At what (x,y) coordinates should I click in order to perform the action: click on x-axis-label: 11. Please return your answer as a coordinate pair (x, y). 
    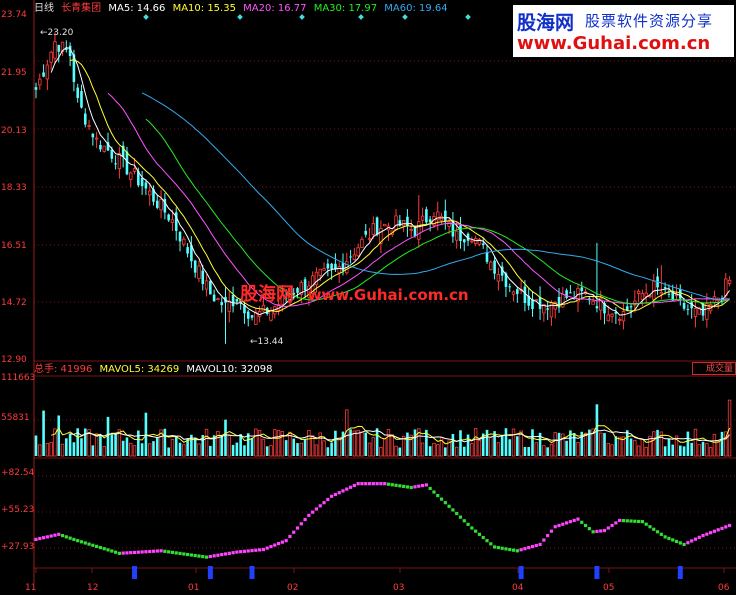
    Looking at the image, I should click on (31, 588).